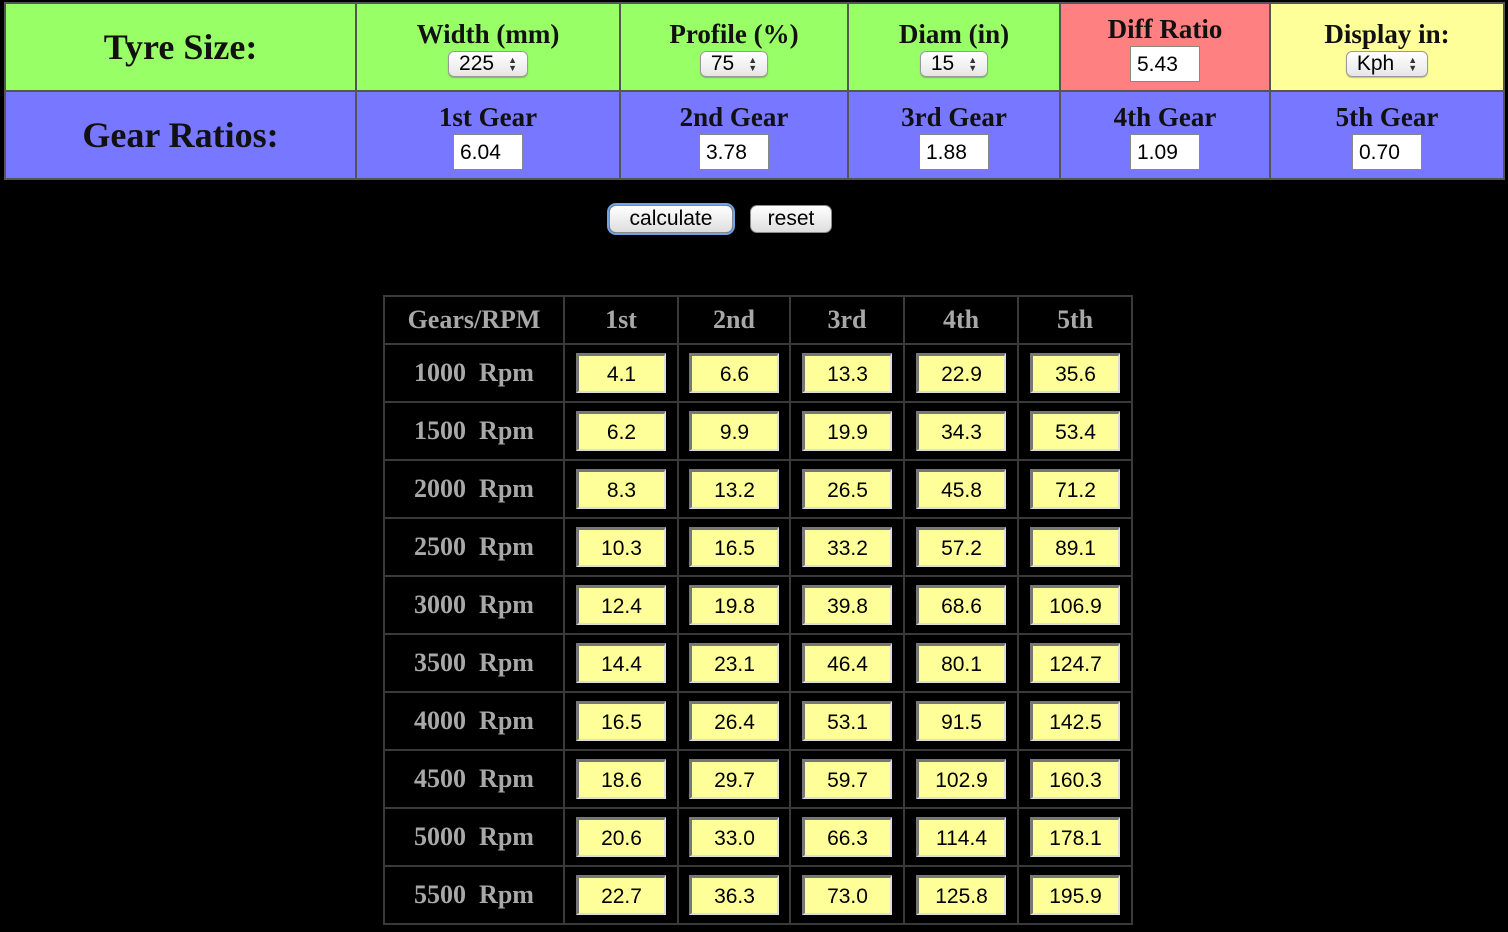 This screenshot has width=1508, height=932. What do you see at coordinates (621, 320) in the screenshot?
I see `header-1st: 1st` at bounding box center [621, 320].